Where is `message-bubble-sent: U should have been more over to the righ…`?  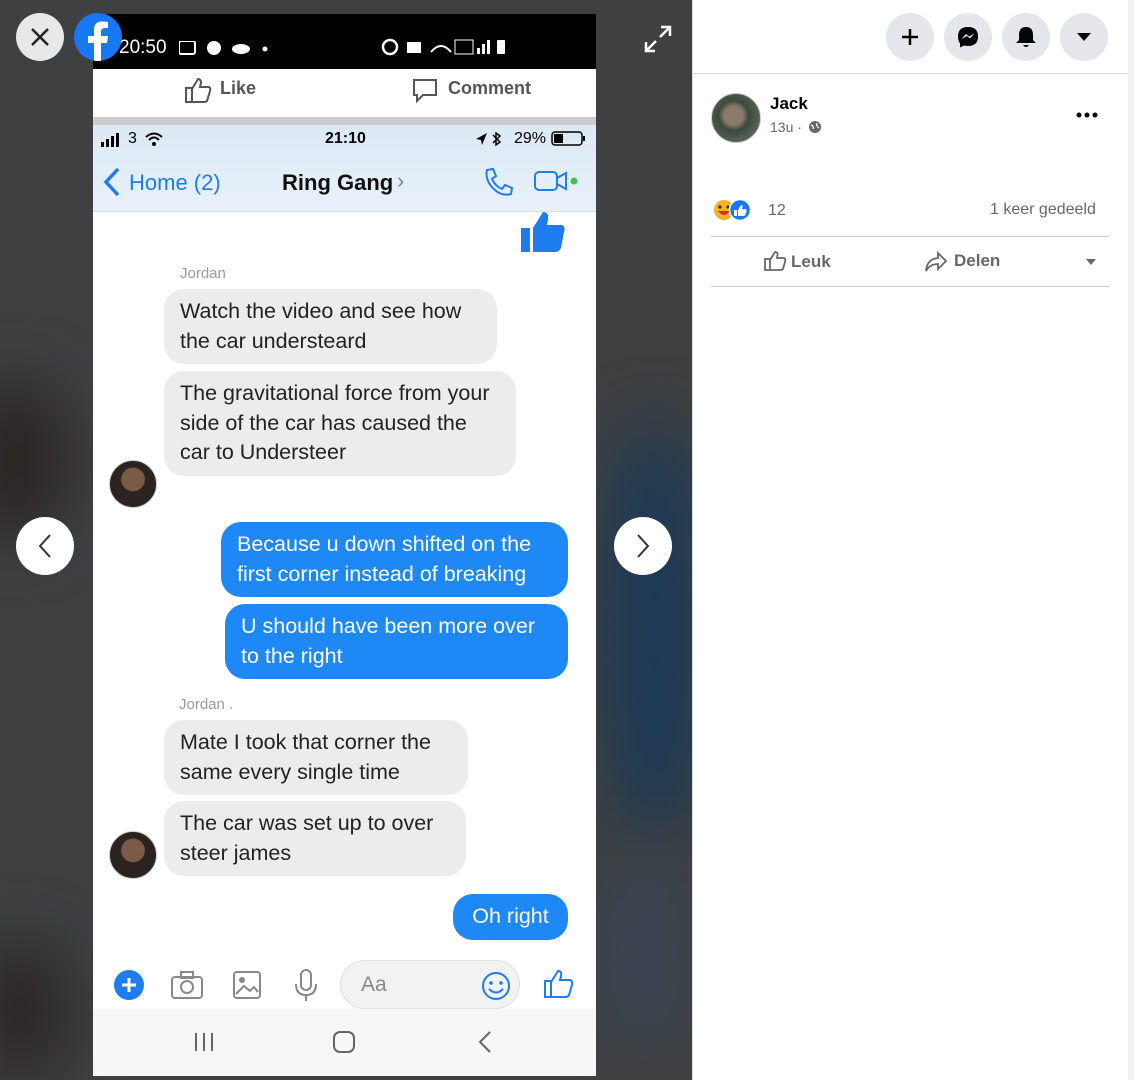 message-bubble-sent: U should have been more over to the righ… is located at coordinates (396, 641).